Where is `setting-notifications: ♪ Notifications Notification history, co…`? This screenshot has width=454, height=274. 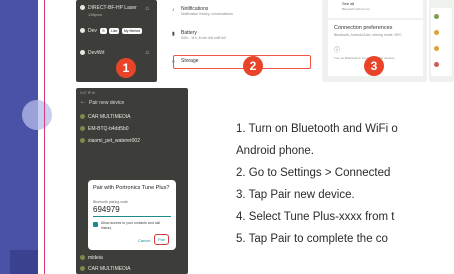 setting-notifications: ♪ Notifications Notification history, co… is located at coordinates (202, 11).